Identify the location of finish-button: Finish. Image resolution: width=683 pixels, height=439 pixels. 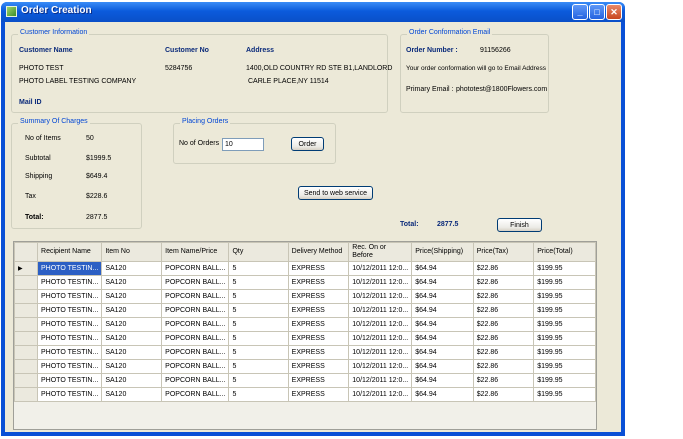
(519, 225).